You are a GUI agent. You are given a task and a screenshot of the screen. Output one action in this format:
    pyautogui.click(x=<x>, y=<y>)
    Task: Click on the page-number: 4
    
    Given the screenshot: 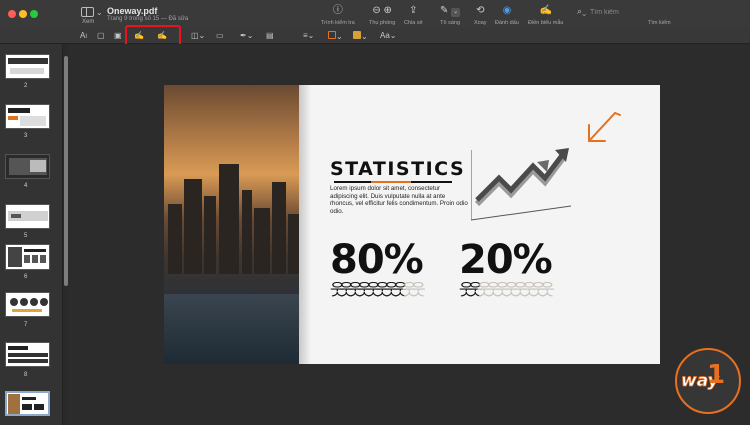 What is the action you would take?
    pyautogui.click(x=26, y=186)
    